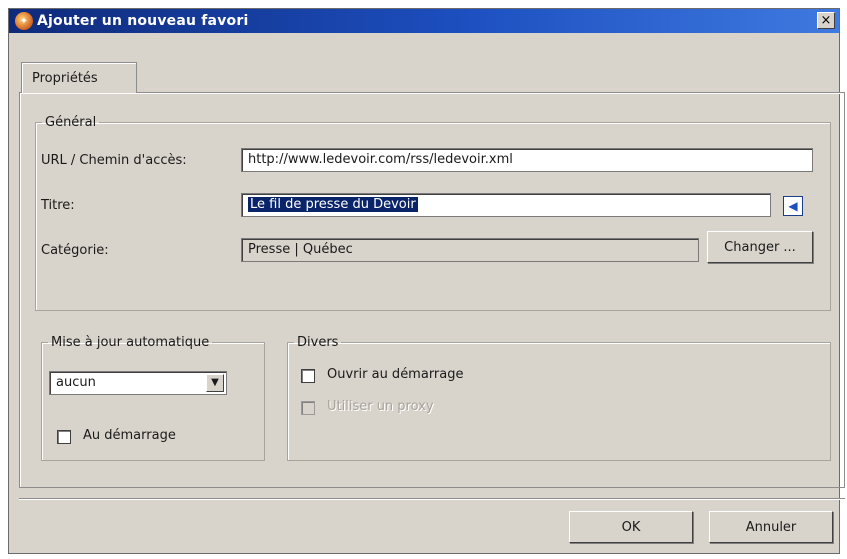 Image resolution: width=847 pixels, height=559 pixels. I want to click on startup-label: Au démarrage, so click(129, 435).